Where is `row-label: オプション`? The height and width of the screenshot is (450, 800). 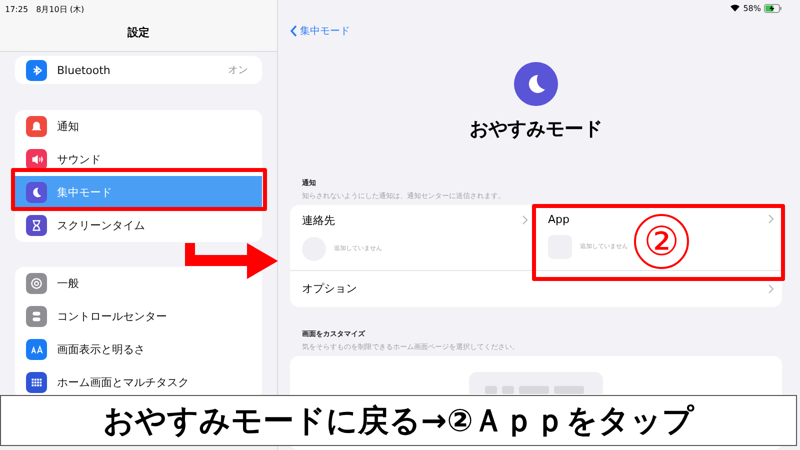
row-label: オプション is located at coordinates (329, 288).